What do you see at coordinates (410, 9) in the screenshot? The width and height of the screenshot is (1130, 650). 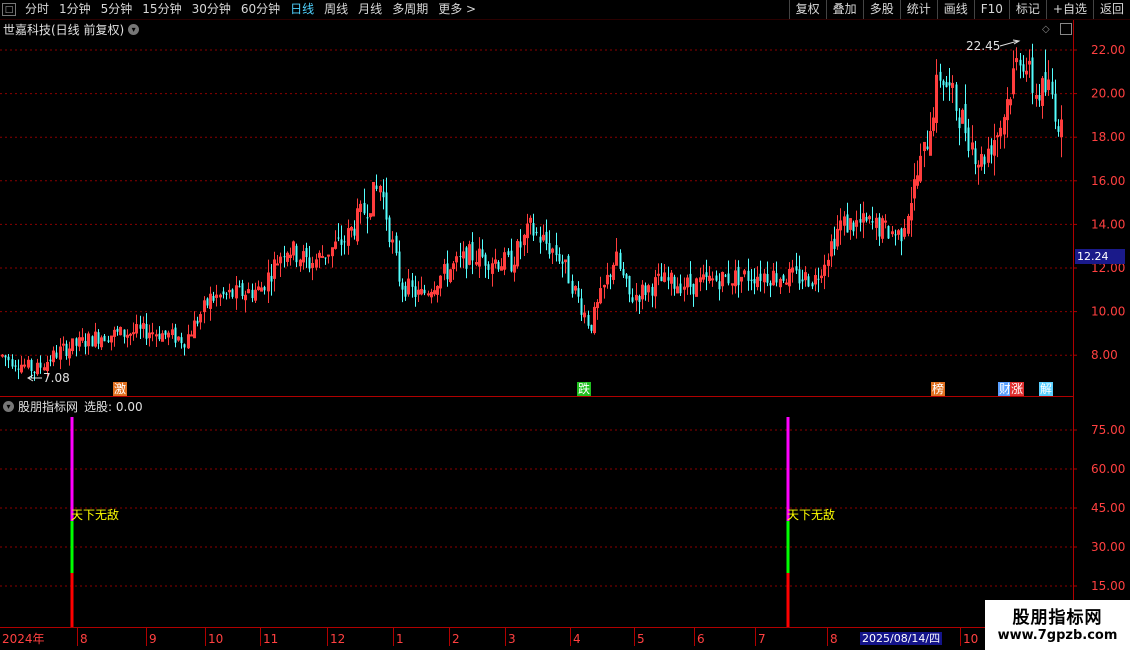 I see `period-tab-9: 多周期` at bounding box center [410, 9].